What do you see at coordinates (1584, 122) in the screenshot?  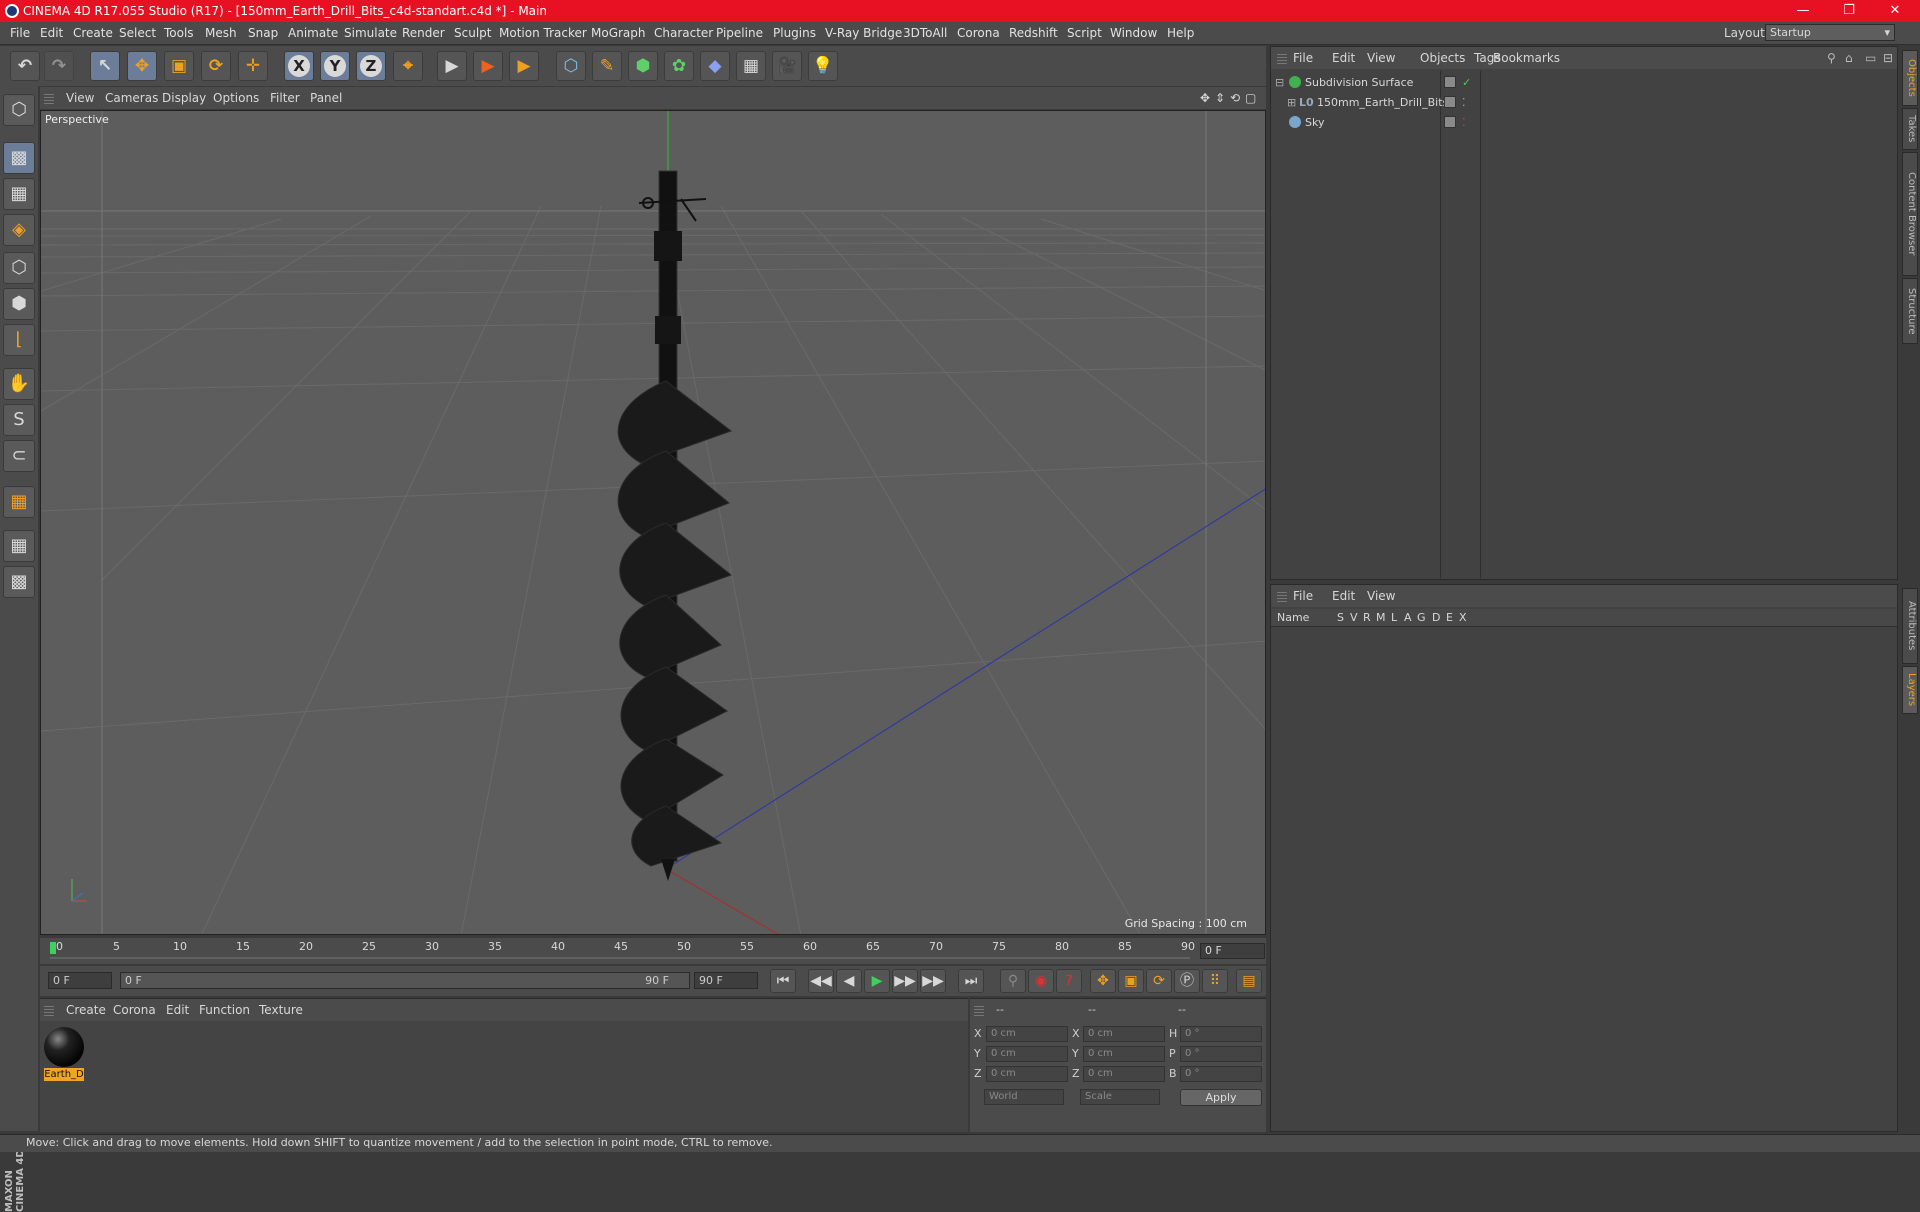 I see `object-row-sky: Sky ⁚` at bounding box center [1584, 122].